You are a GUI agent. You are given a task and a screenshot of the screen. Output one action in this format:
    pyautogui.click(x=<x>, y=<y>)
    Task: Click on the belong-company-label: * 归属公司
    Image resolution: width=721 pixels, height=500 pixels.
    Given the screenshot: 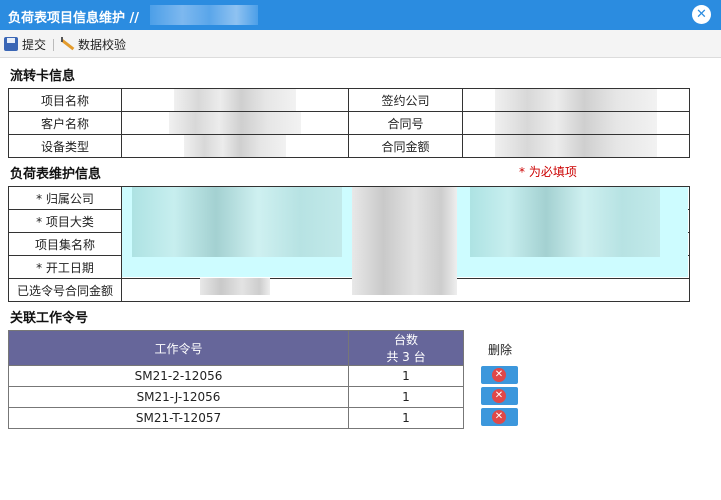 What is the action you would take?
    pyautogui.click(x=65, y=198)
    